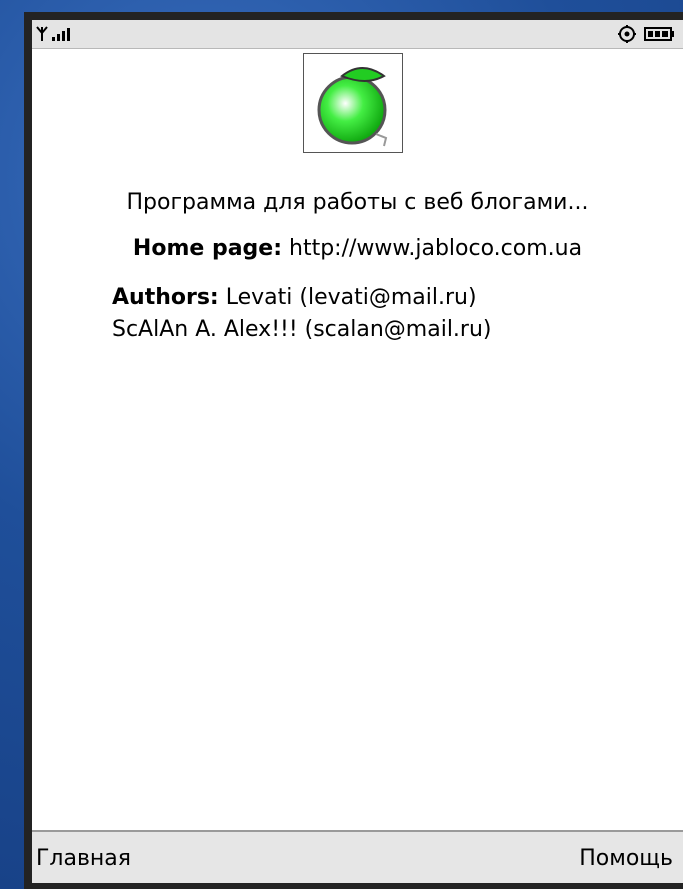  I want to click on softkey-left-main: Главная, so click(83, 858).